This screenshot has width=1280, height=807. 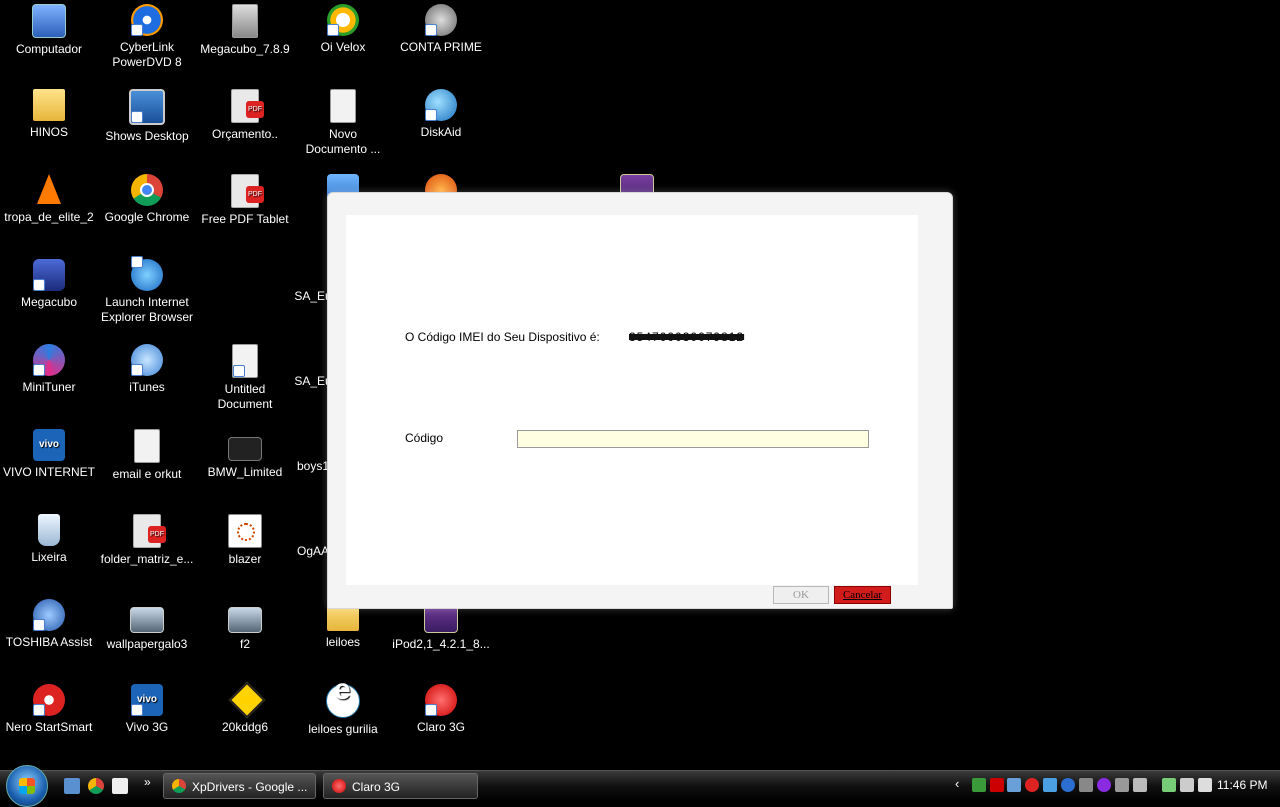 I want to click on desktop-icon-email-orkut: email e orkut, so click(x=147, y=455).